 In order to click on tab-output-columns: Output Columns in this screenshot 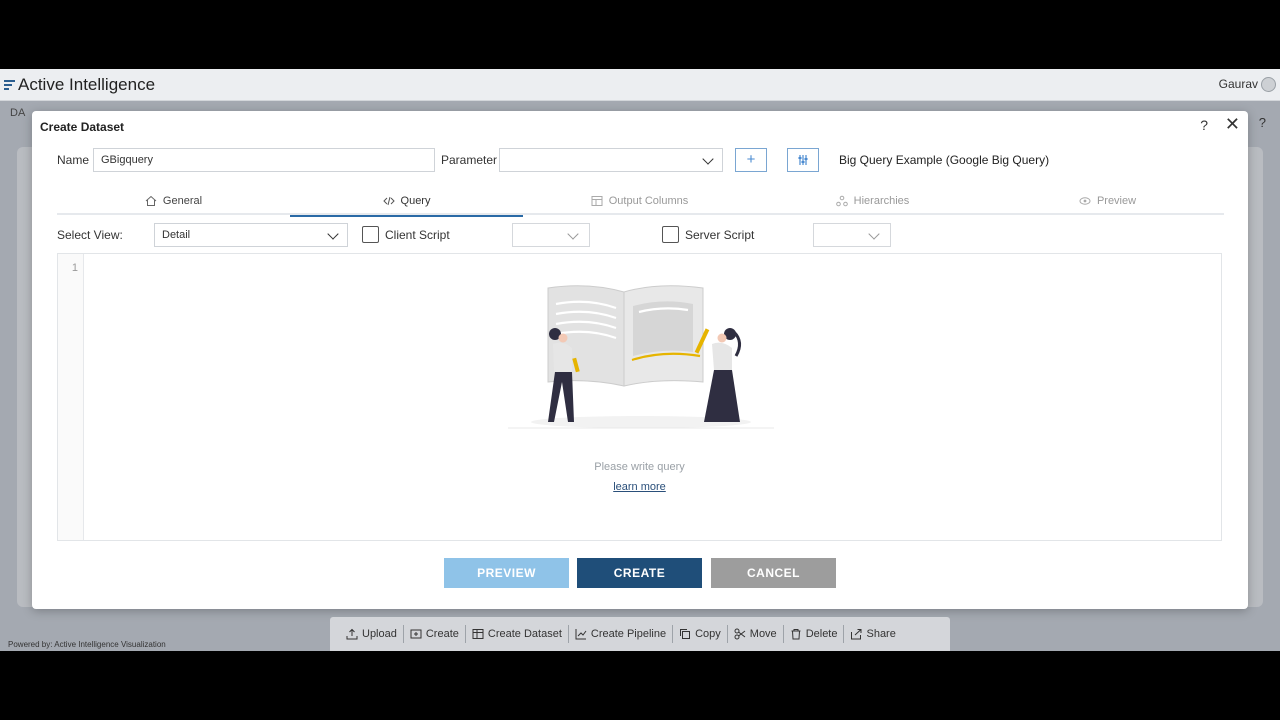, I will do `click(639, 201)`.